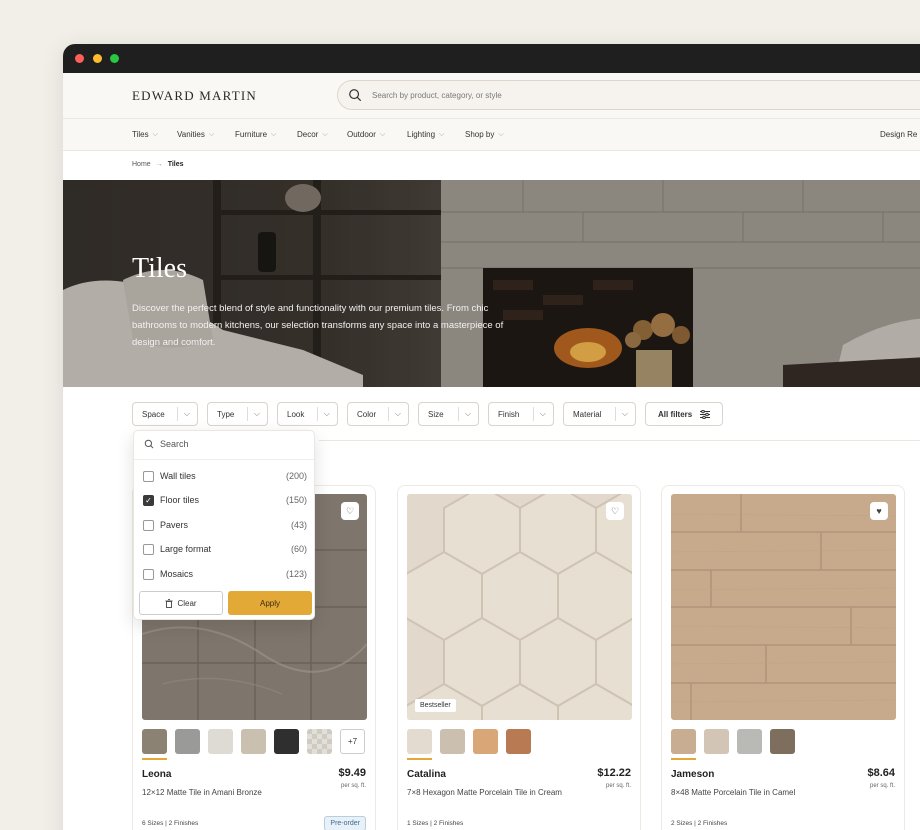  I want to click on product-name: Leona, so click(156, 774).